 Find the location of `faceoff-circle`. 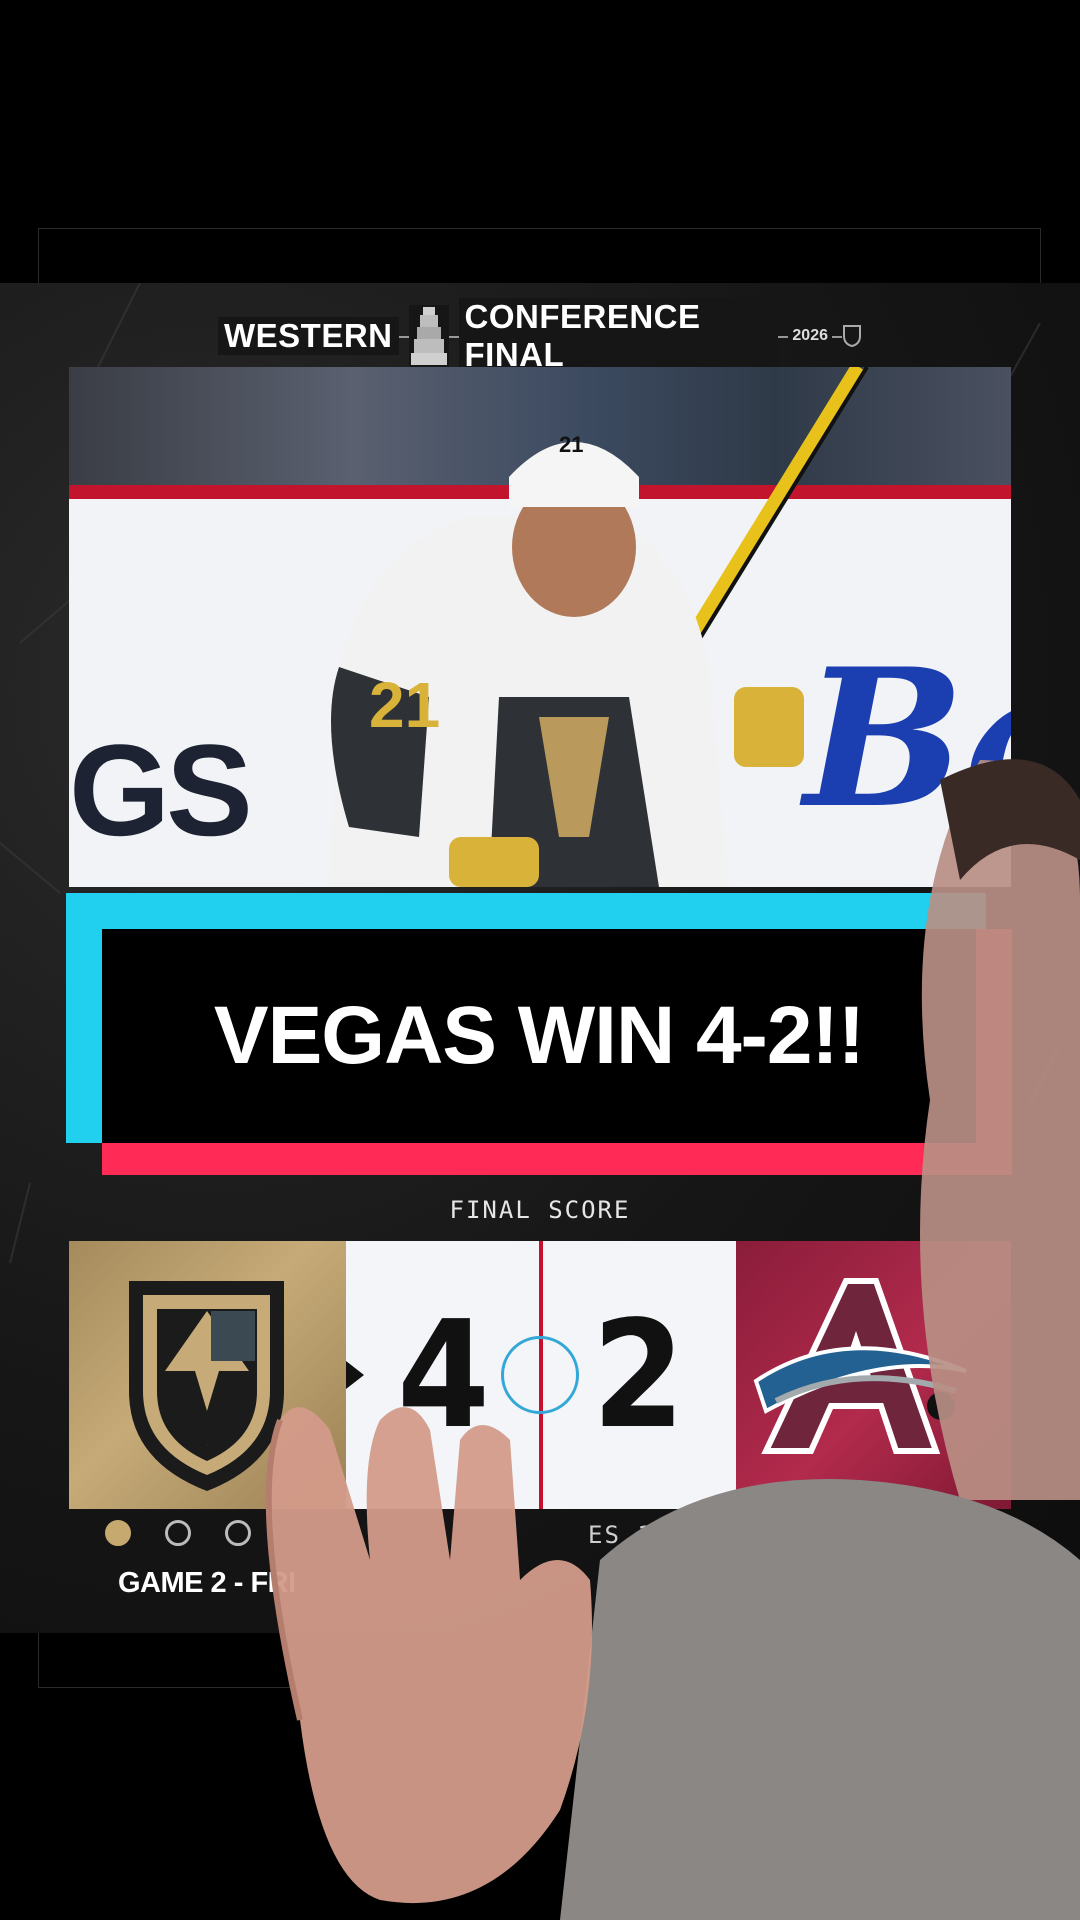

faceoff-circle is located at coordinates (540, 1375).